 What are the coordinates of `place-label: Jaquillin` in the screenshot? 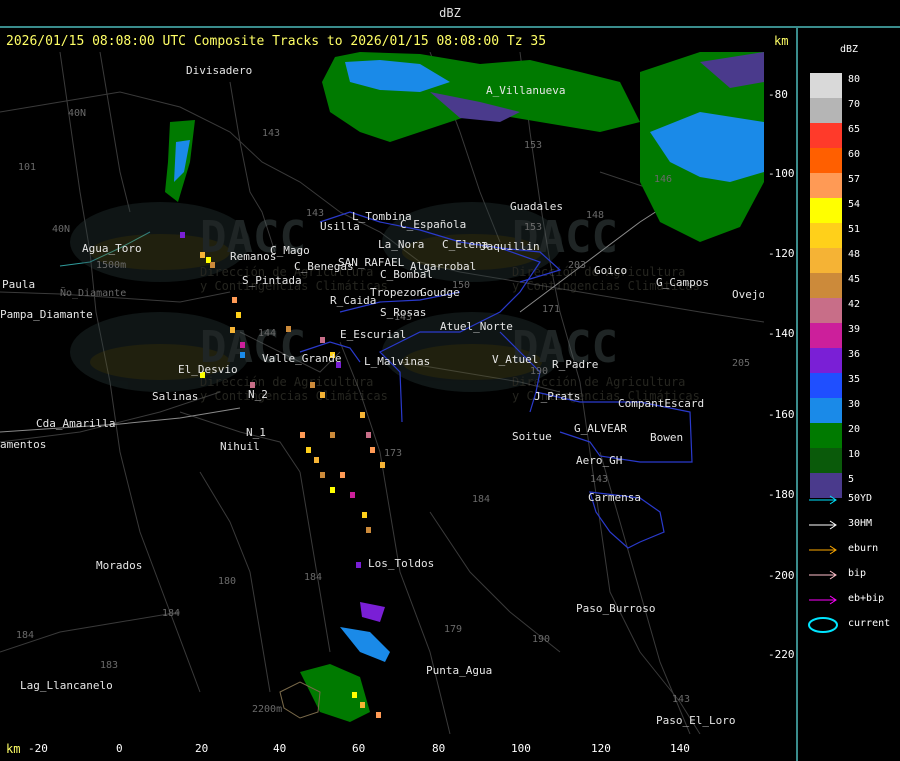 It's located at (510, 246).